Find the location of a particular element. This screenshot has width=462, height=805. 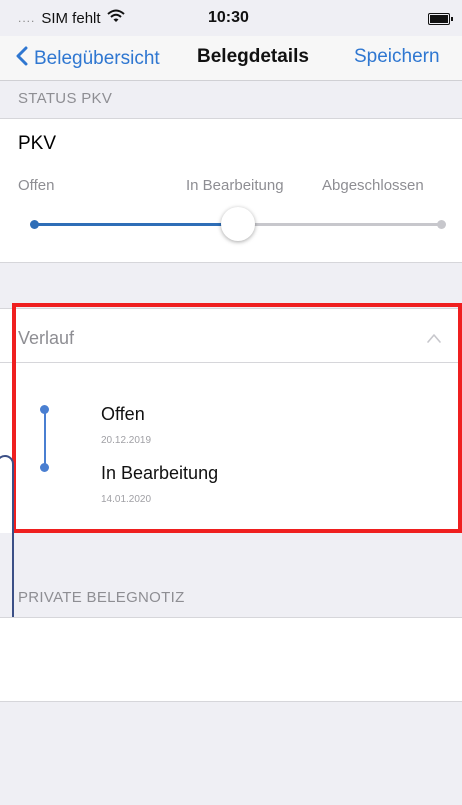

slider-track-empty is located at coordinates (340, 224).